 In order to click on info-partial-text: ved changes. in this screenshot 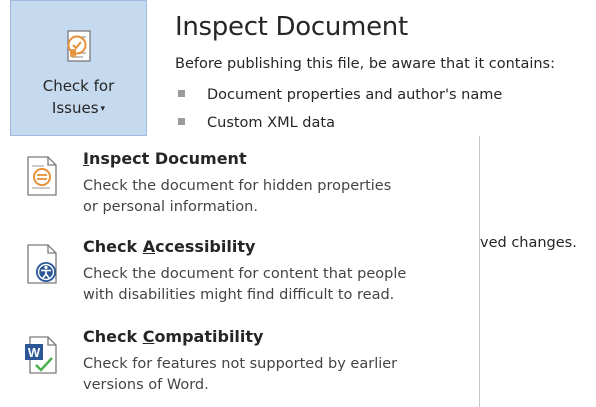, I will do `click(528, 243)`.